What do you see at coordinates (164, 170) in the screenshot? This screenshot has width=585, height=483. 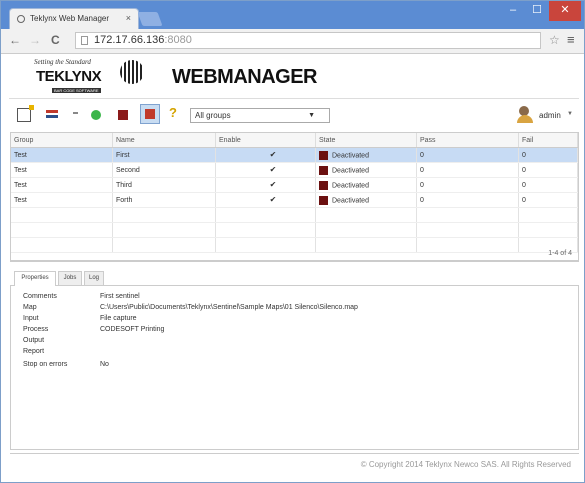 I see `cell-name: Second` at bounding box center [164, 170].